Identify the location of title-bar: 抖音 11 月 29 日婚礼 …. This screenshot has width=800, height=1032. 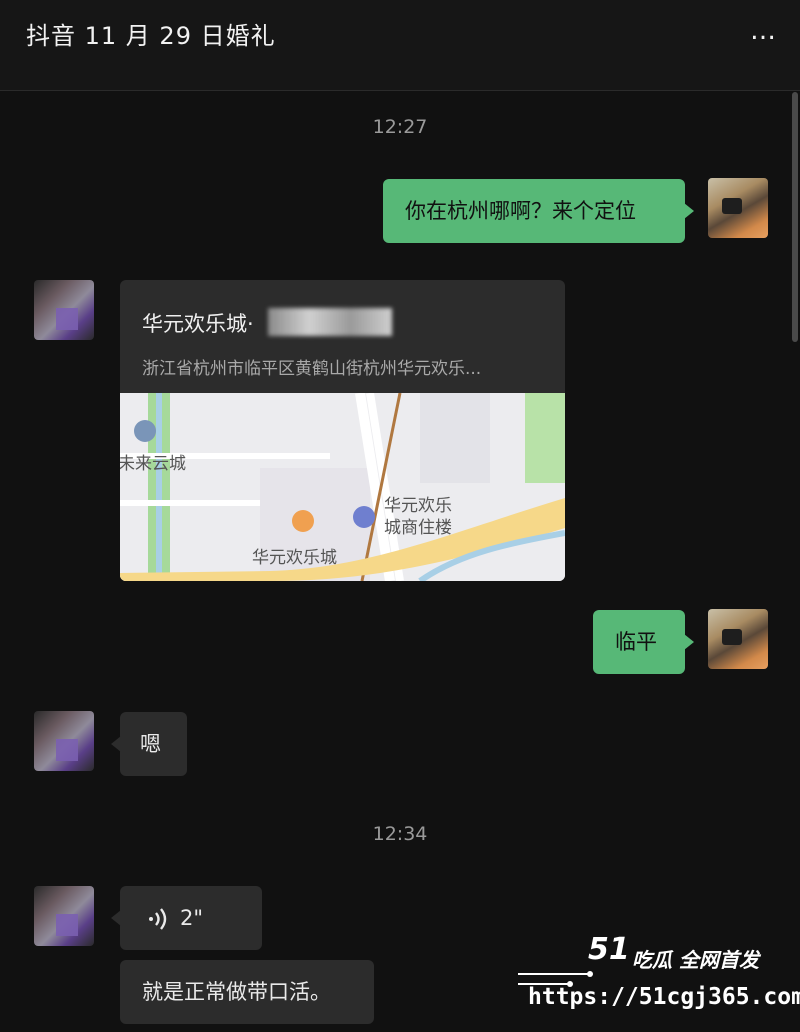
(400, 45).